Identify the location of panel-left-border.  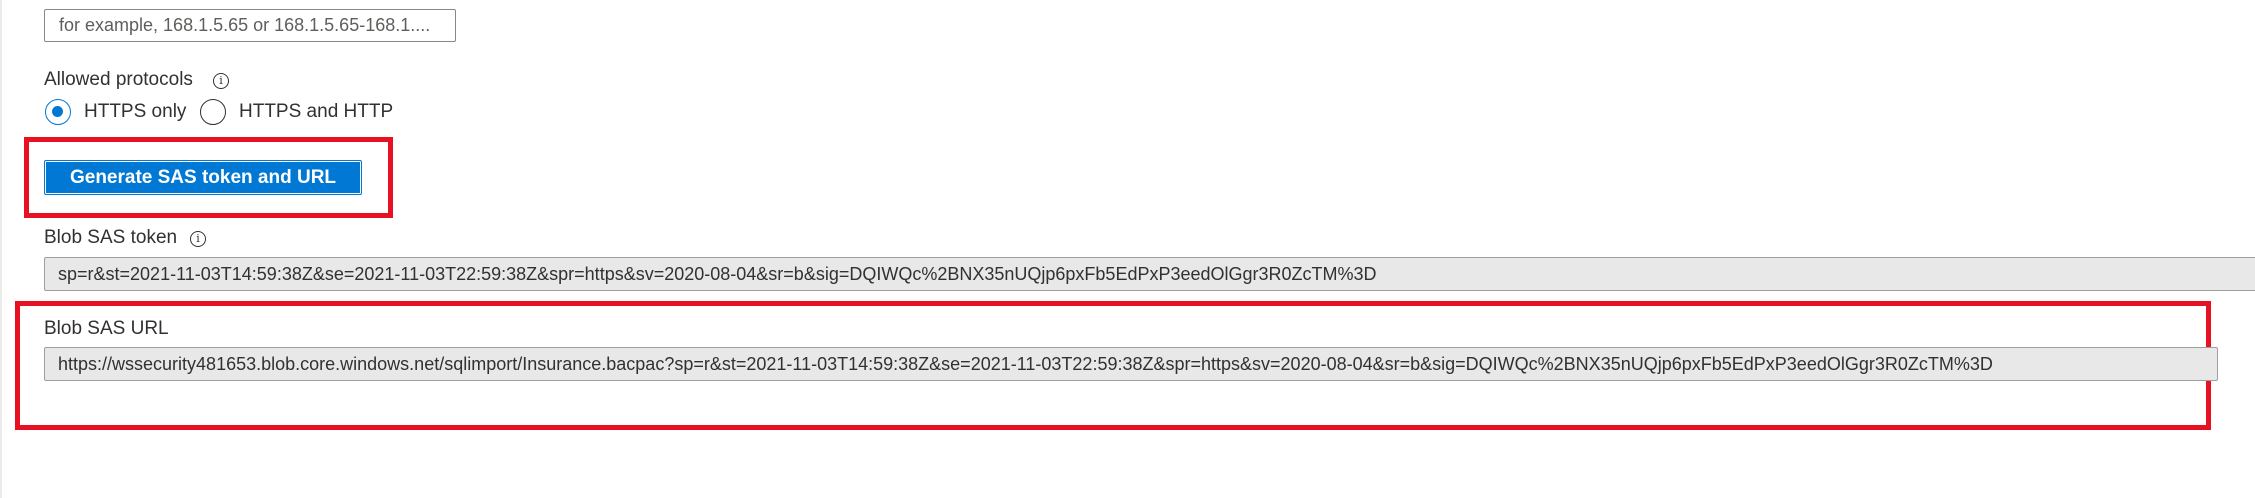
(1, 249).